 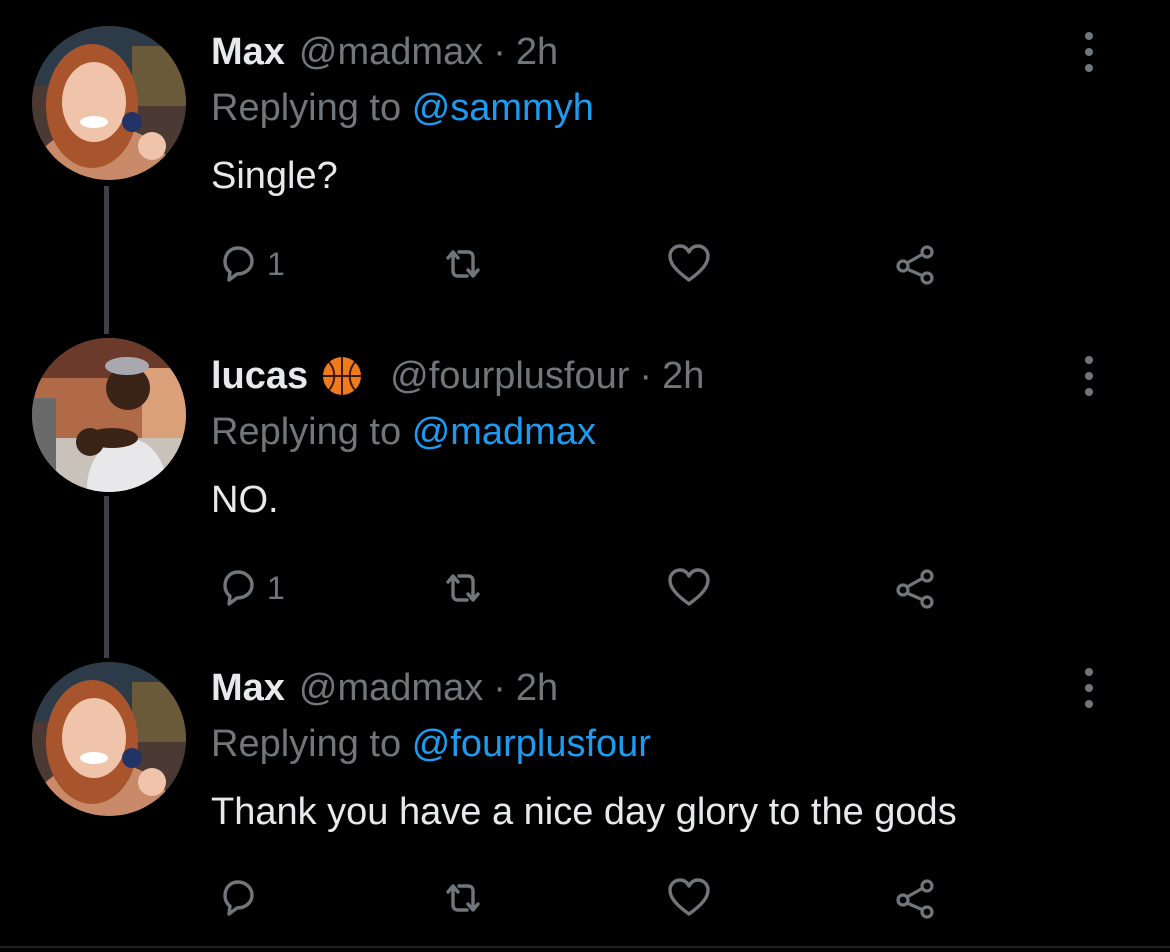 What do you see at coordinates (591, 898) in the screenshot?
I see `tweet-actions` at bounding box center [591, 898].